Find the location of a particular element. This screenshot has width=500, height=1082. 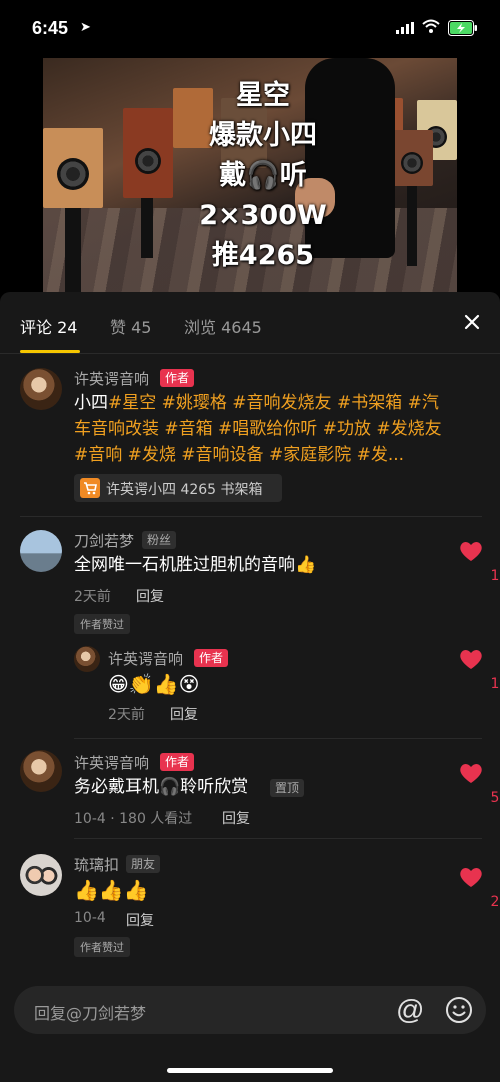

like-button: 5 is located at coordinates (479, 784).